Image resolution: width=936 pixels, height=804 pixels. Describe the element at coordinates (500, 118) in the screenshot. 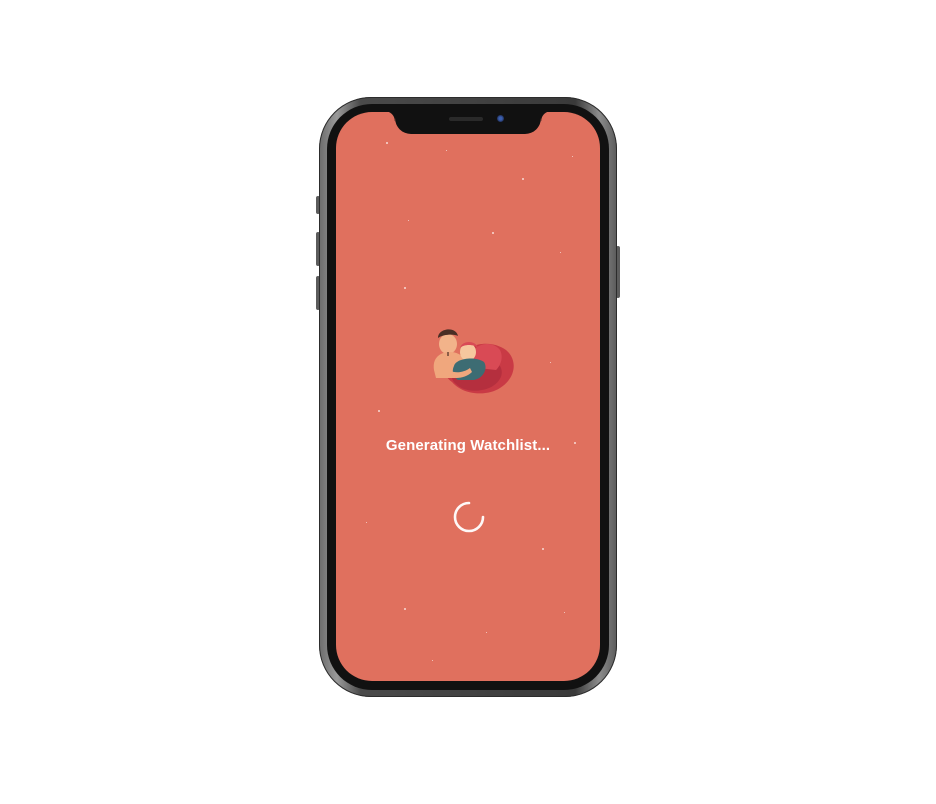

I see `front-camera-icon` at that location.